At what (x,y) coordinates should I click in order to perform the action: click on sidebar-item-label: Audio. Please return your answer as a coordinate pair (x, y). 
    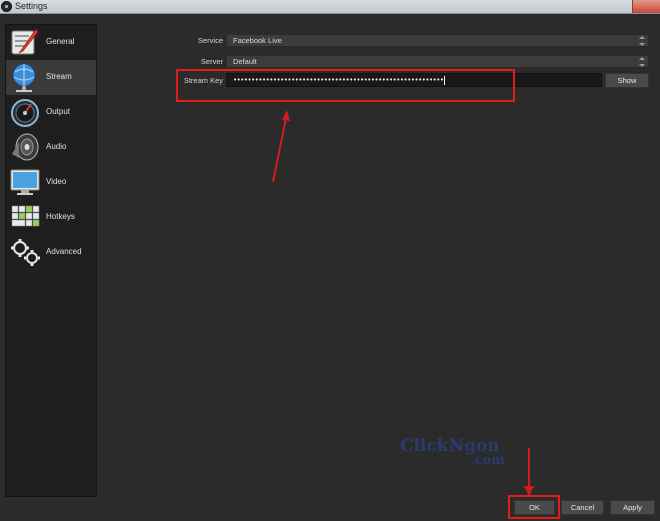
    Looking at the image, I should click on (56, 146).